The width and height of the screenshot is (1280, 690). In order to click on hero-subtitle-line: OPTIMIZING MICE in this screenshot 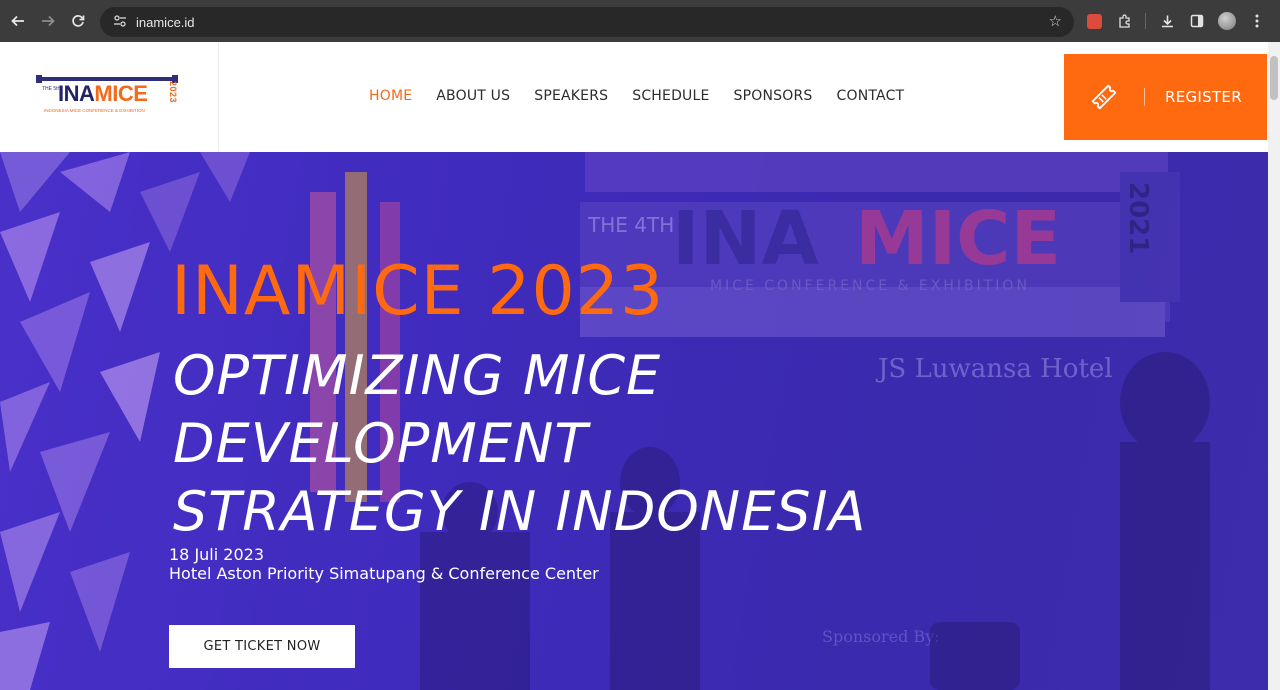, I will do `click(417, 375)`.